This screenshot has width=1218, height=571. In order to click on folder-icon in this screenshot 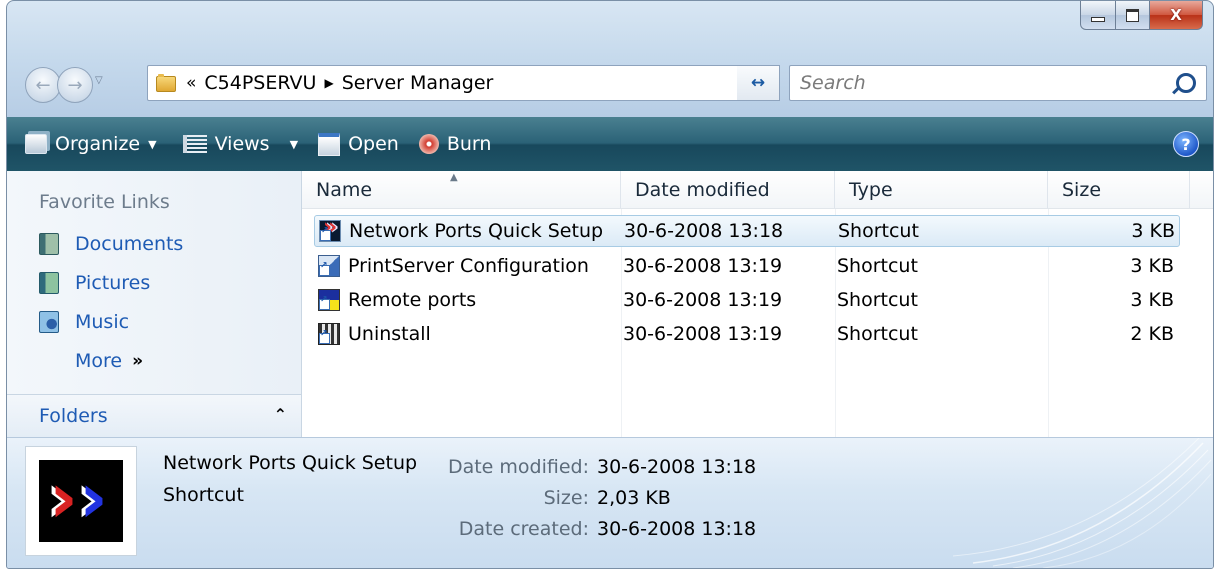, I will do `click(166, 83)`.